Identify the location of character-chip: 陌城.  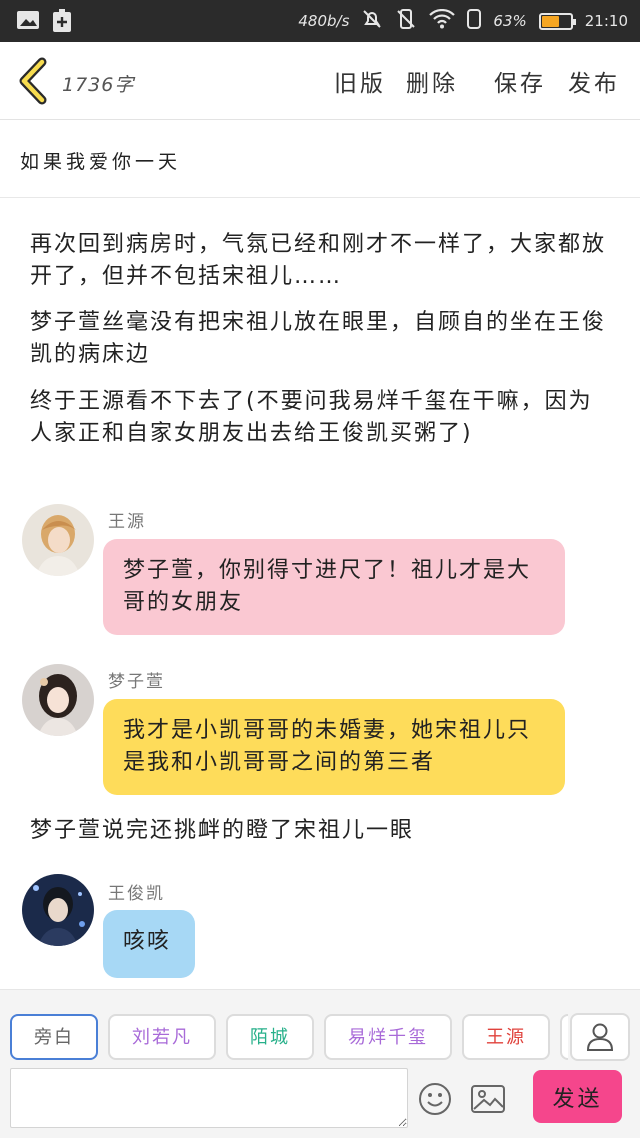
(270, 1037).